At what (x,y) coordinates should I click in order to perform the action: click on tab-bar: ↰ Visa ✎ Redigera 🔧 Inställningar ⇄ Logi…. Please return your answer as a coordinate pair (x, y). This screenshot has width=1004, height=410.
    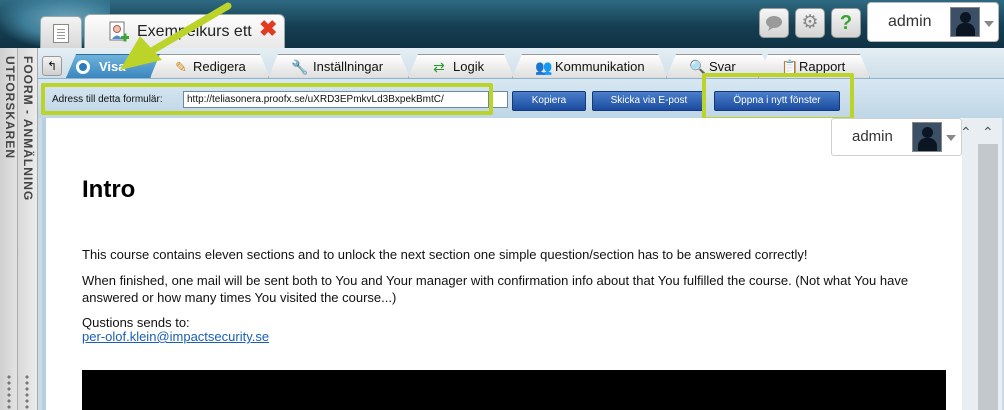
    Looking at the image, I should click on (521, 63).